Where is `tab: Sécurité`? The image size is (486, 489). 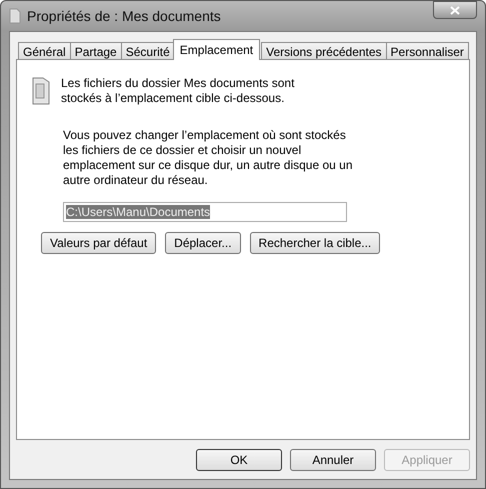 tab: Sécurité is located at coordinates (147, 51).